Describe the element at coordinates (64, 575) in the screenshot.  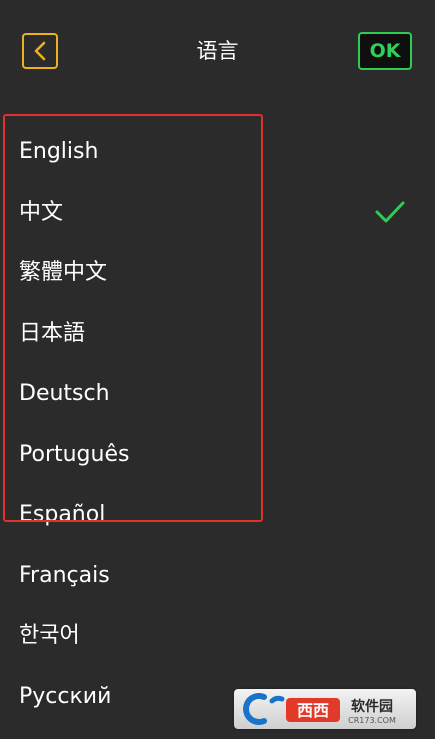
I see `language-label: Français` at that location.